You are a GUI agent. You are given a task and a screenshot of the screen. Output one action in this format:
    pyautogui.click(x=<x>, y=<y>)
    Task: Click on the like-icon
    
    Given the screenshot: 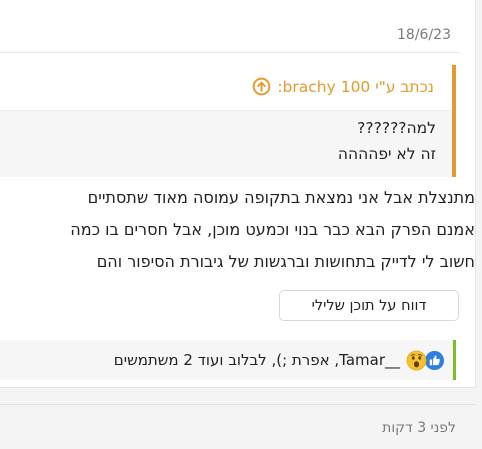 What is the action you would take?
    pyautogui.click(x=434, y=360)
    